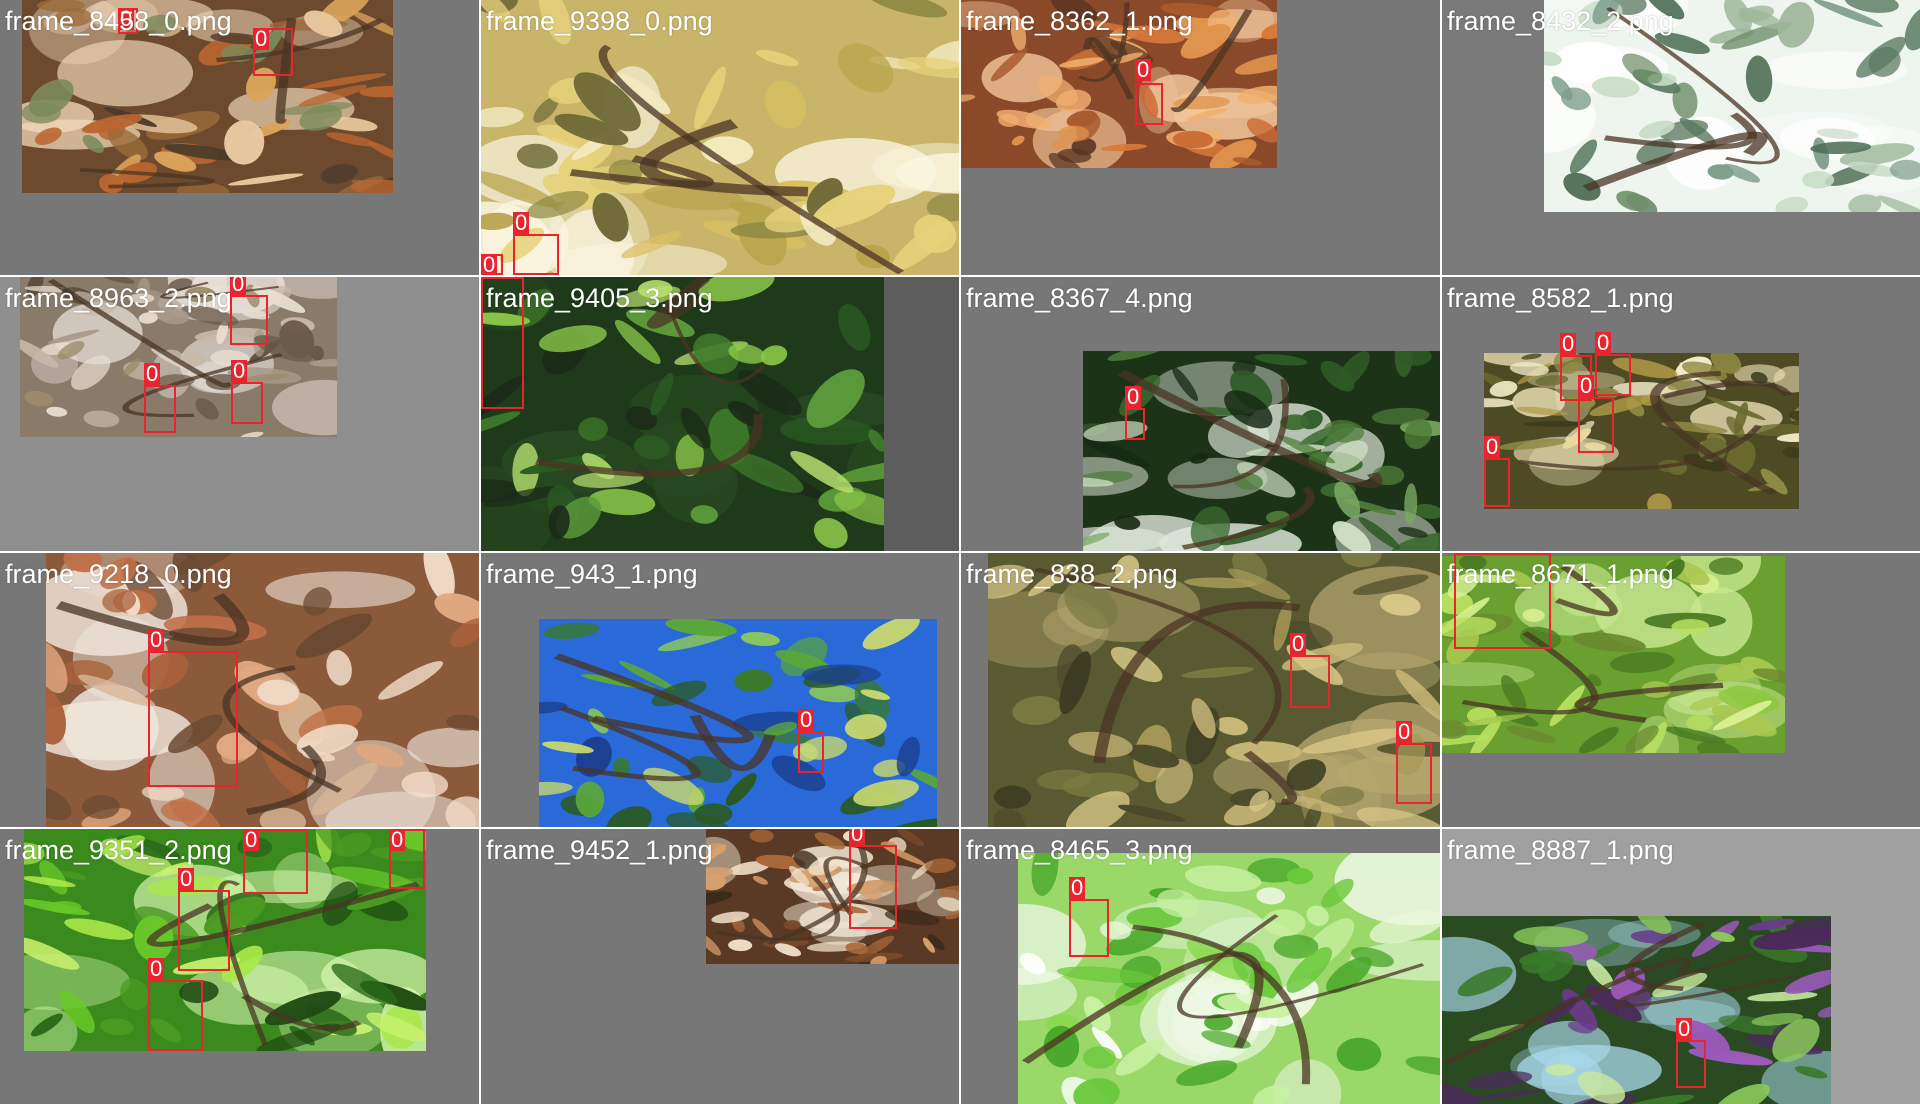 The image size is (1920, 1104). I want to click on tile-filename: frame_8887_1.png, so click(1560, 850).